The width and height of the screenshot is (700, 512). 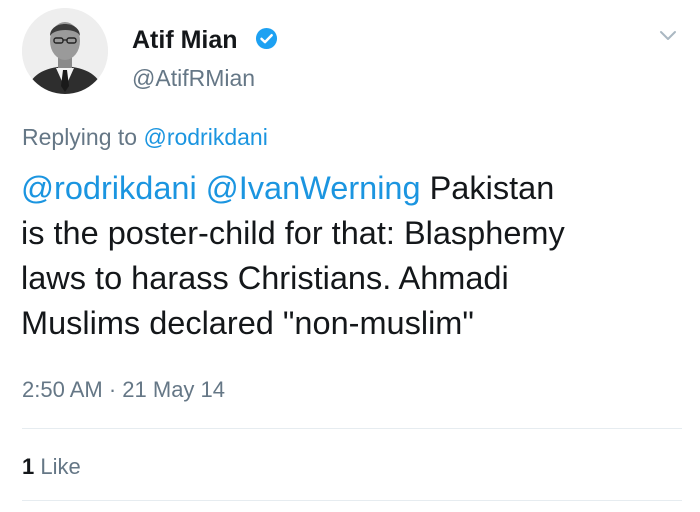 What do you see at coordinates (266, 38) in the screenshot?
I see `verified-badge-icon` at bounding box center [266, 38].